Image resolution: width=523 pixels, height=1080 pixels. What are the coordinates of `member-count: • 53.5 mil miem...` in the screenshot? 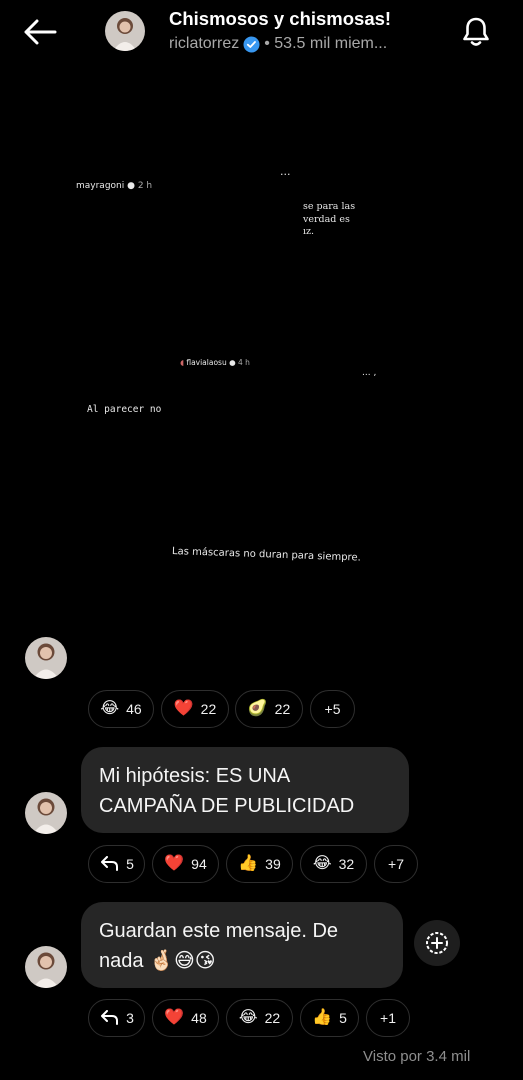 It's located at (326, 43).